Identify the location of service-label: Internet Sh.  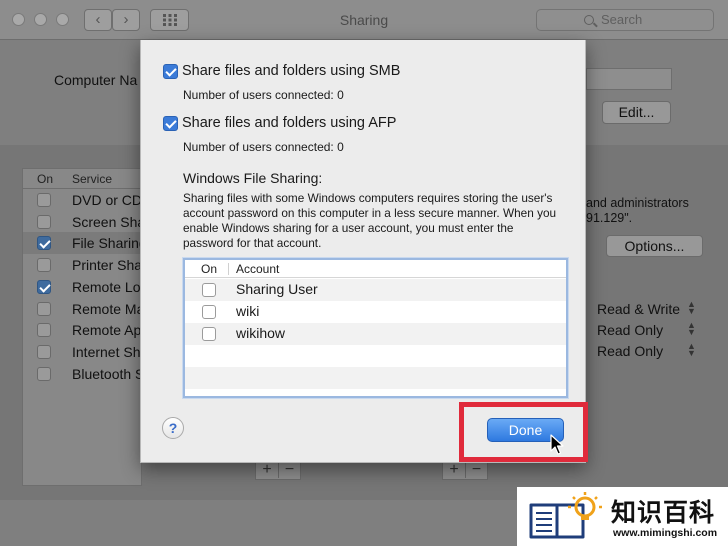
(106, 351).